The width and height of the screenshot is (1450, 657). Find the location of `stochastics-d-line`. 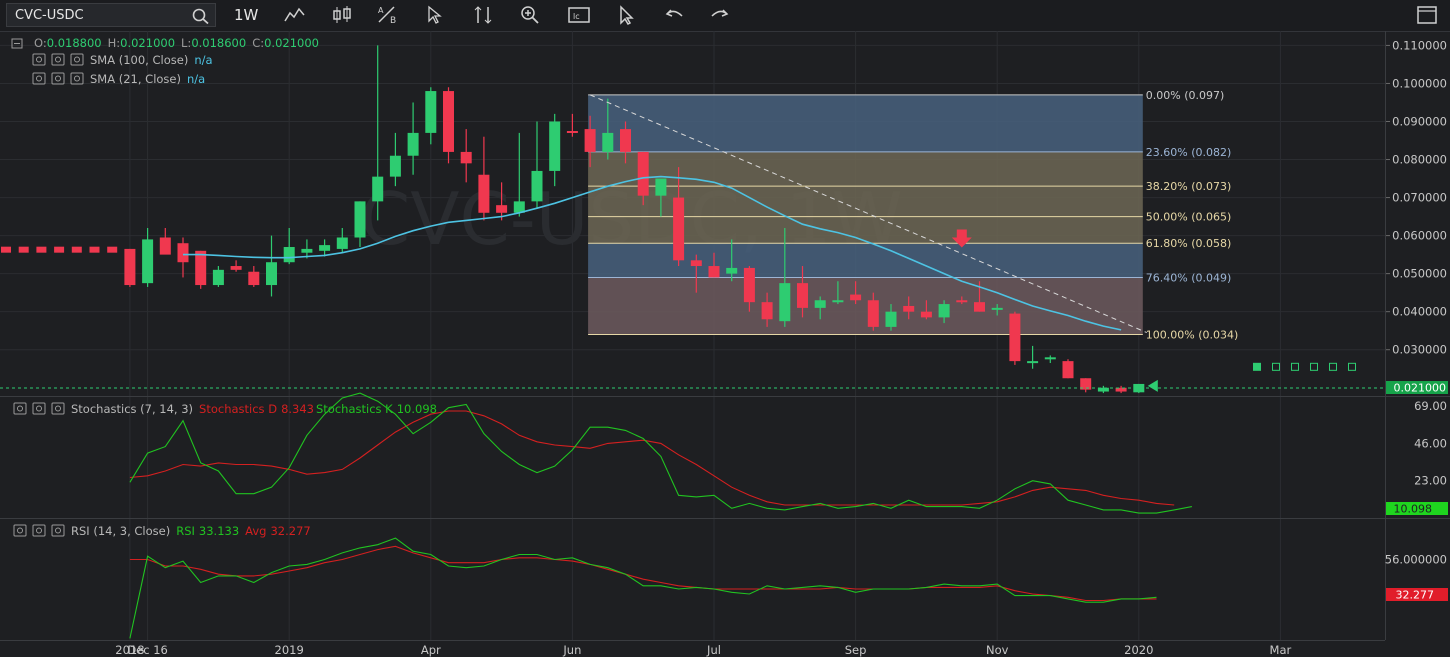

stochastics-d-line is located at coordinates (652, 458).